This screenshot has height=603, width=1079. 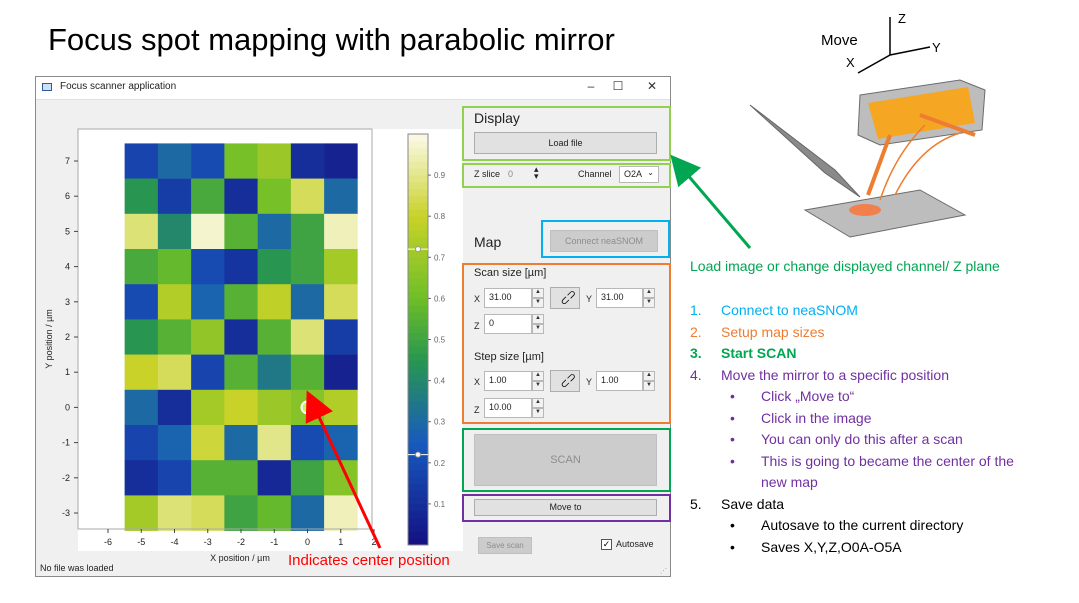 I want to click on step-1-text: Connect to neaSNOM, so click(x=789, y=310).